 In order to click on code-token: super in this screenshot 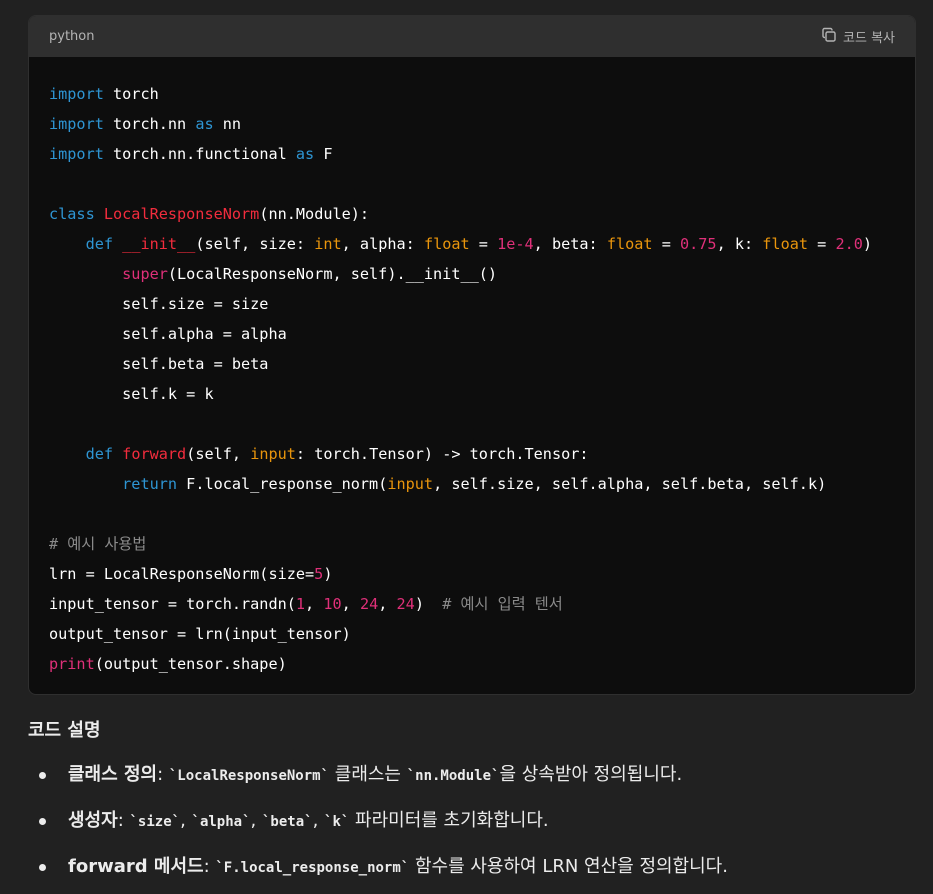, I will do `click(145, 274)`.